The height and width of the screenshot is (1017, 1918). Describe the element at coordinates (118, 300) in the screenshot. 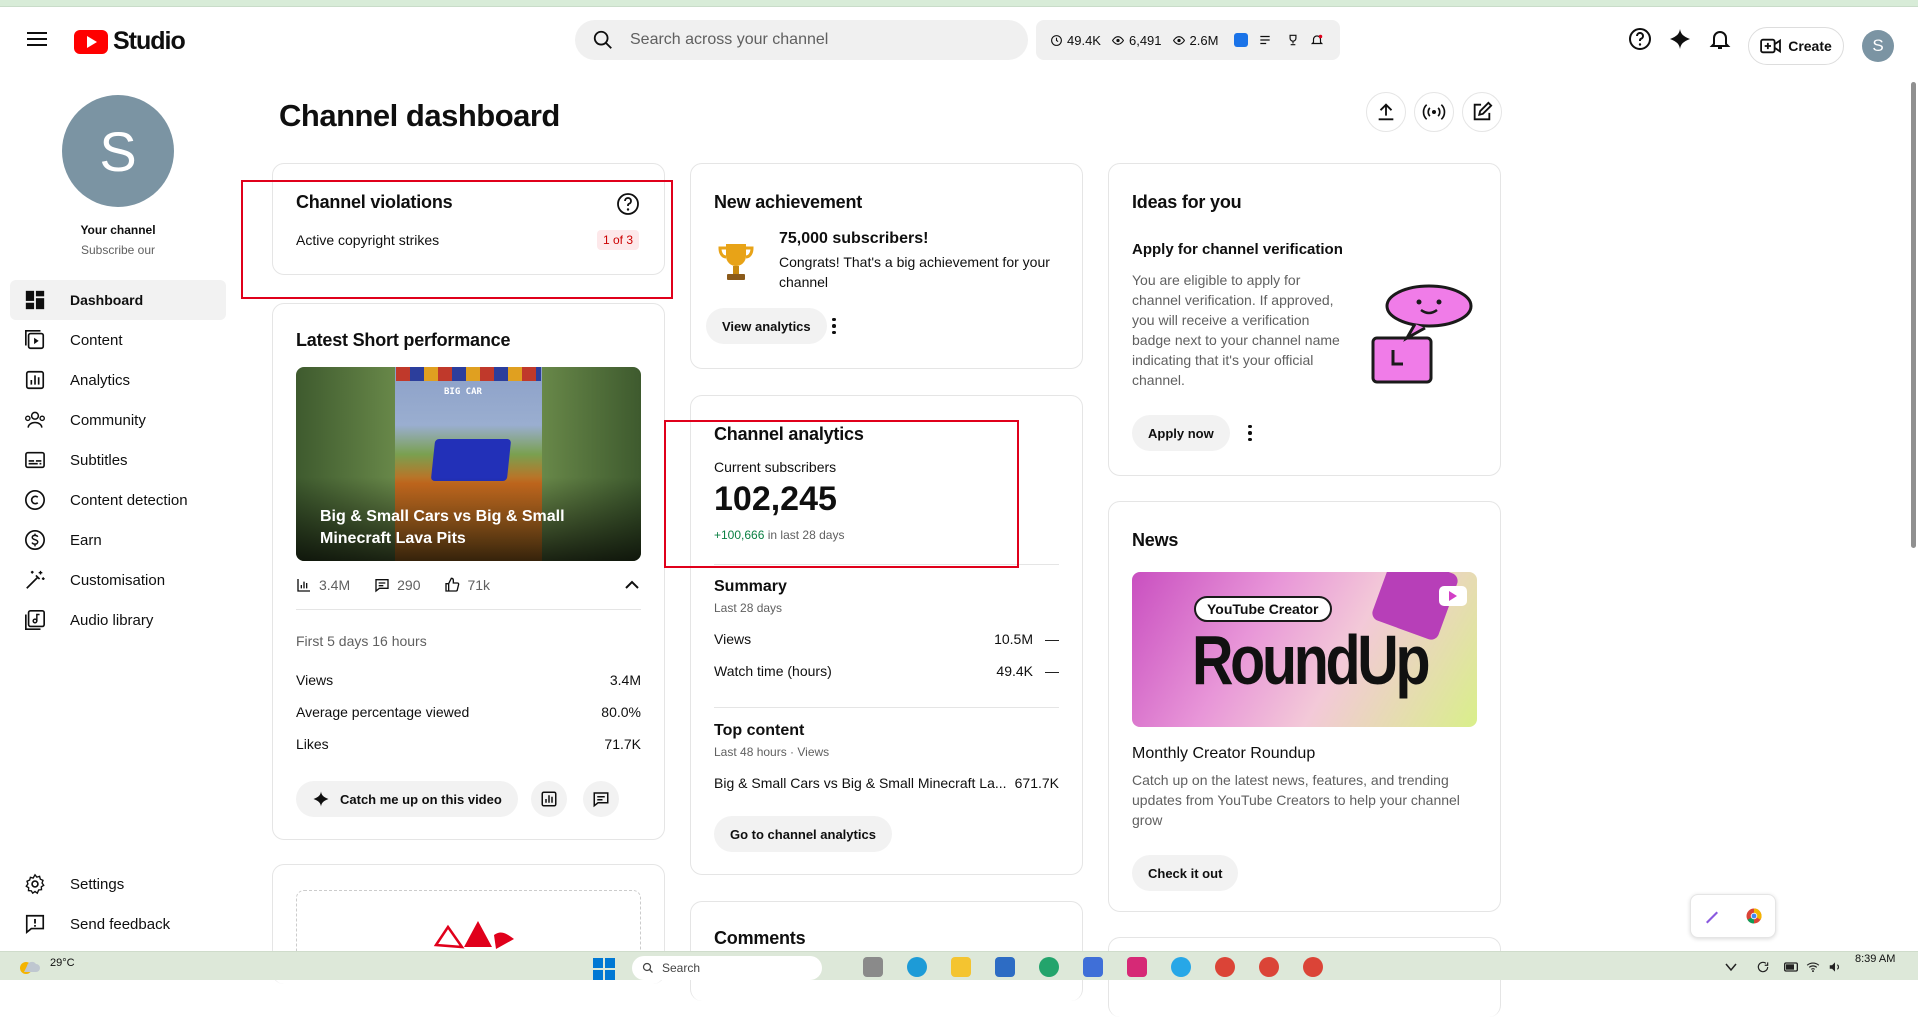

I see `sidebar-item-dashboard: Dashboard` at that location.